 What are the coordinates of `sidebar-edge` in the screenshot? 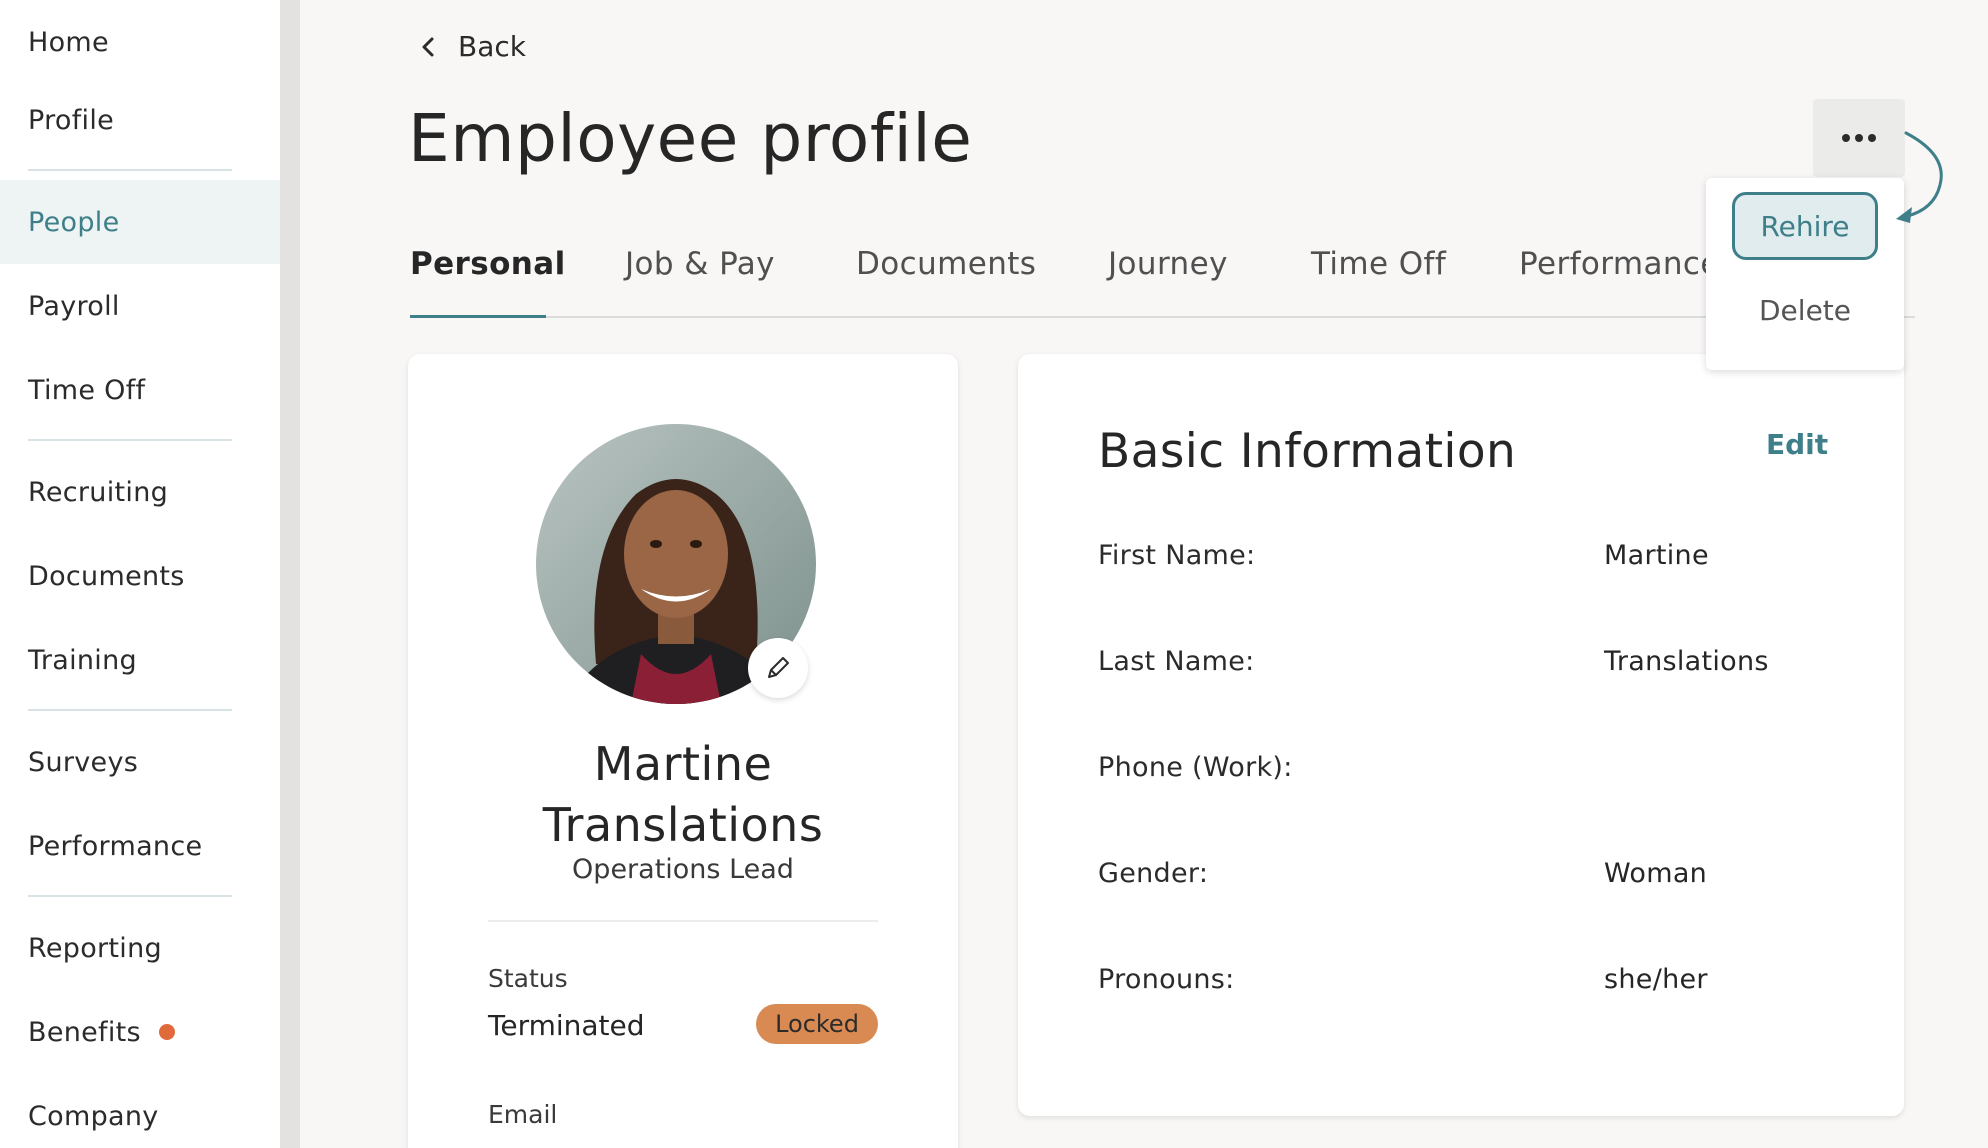 It's located at (290, 574).